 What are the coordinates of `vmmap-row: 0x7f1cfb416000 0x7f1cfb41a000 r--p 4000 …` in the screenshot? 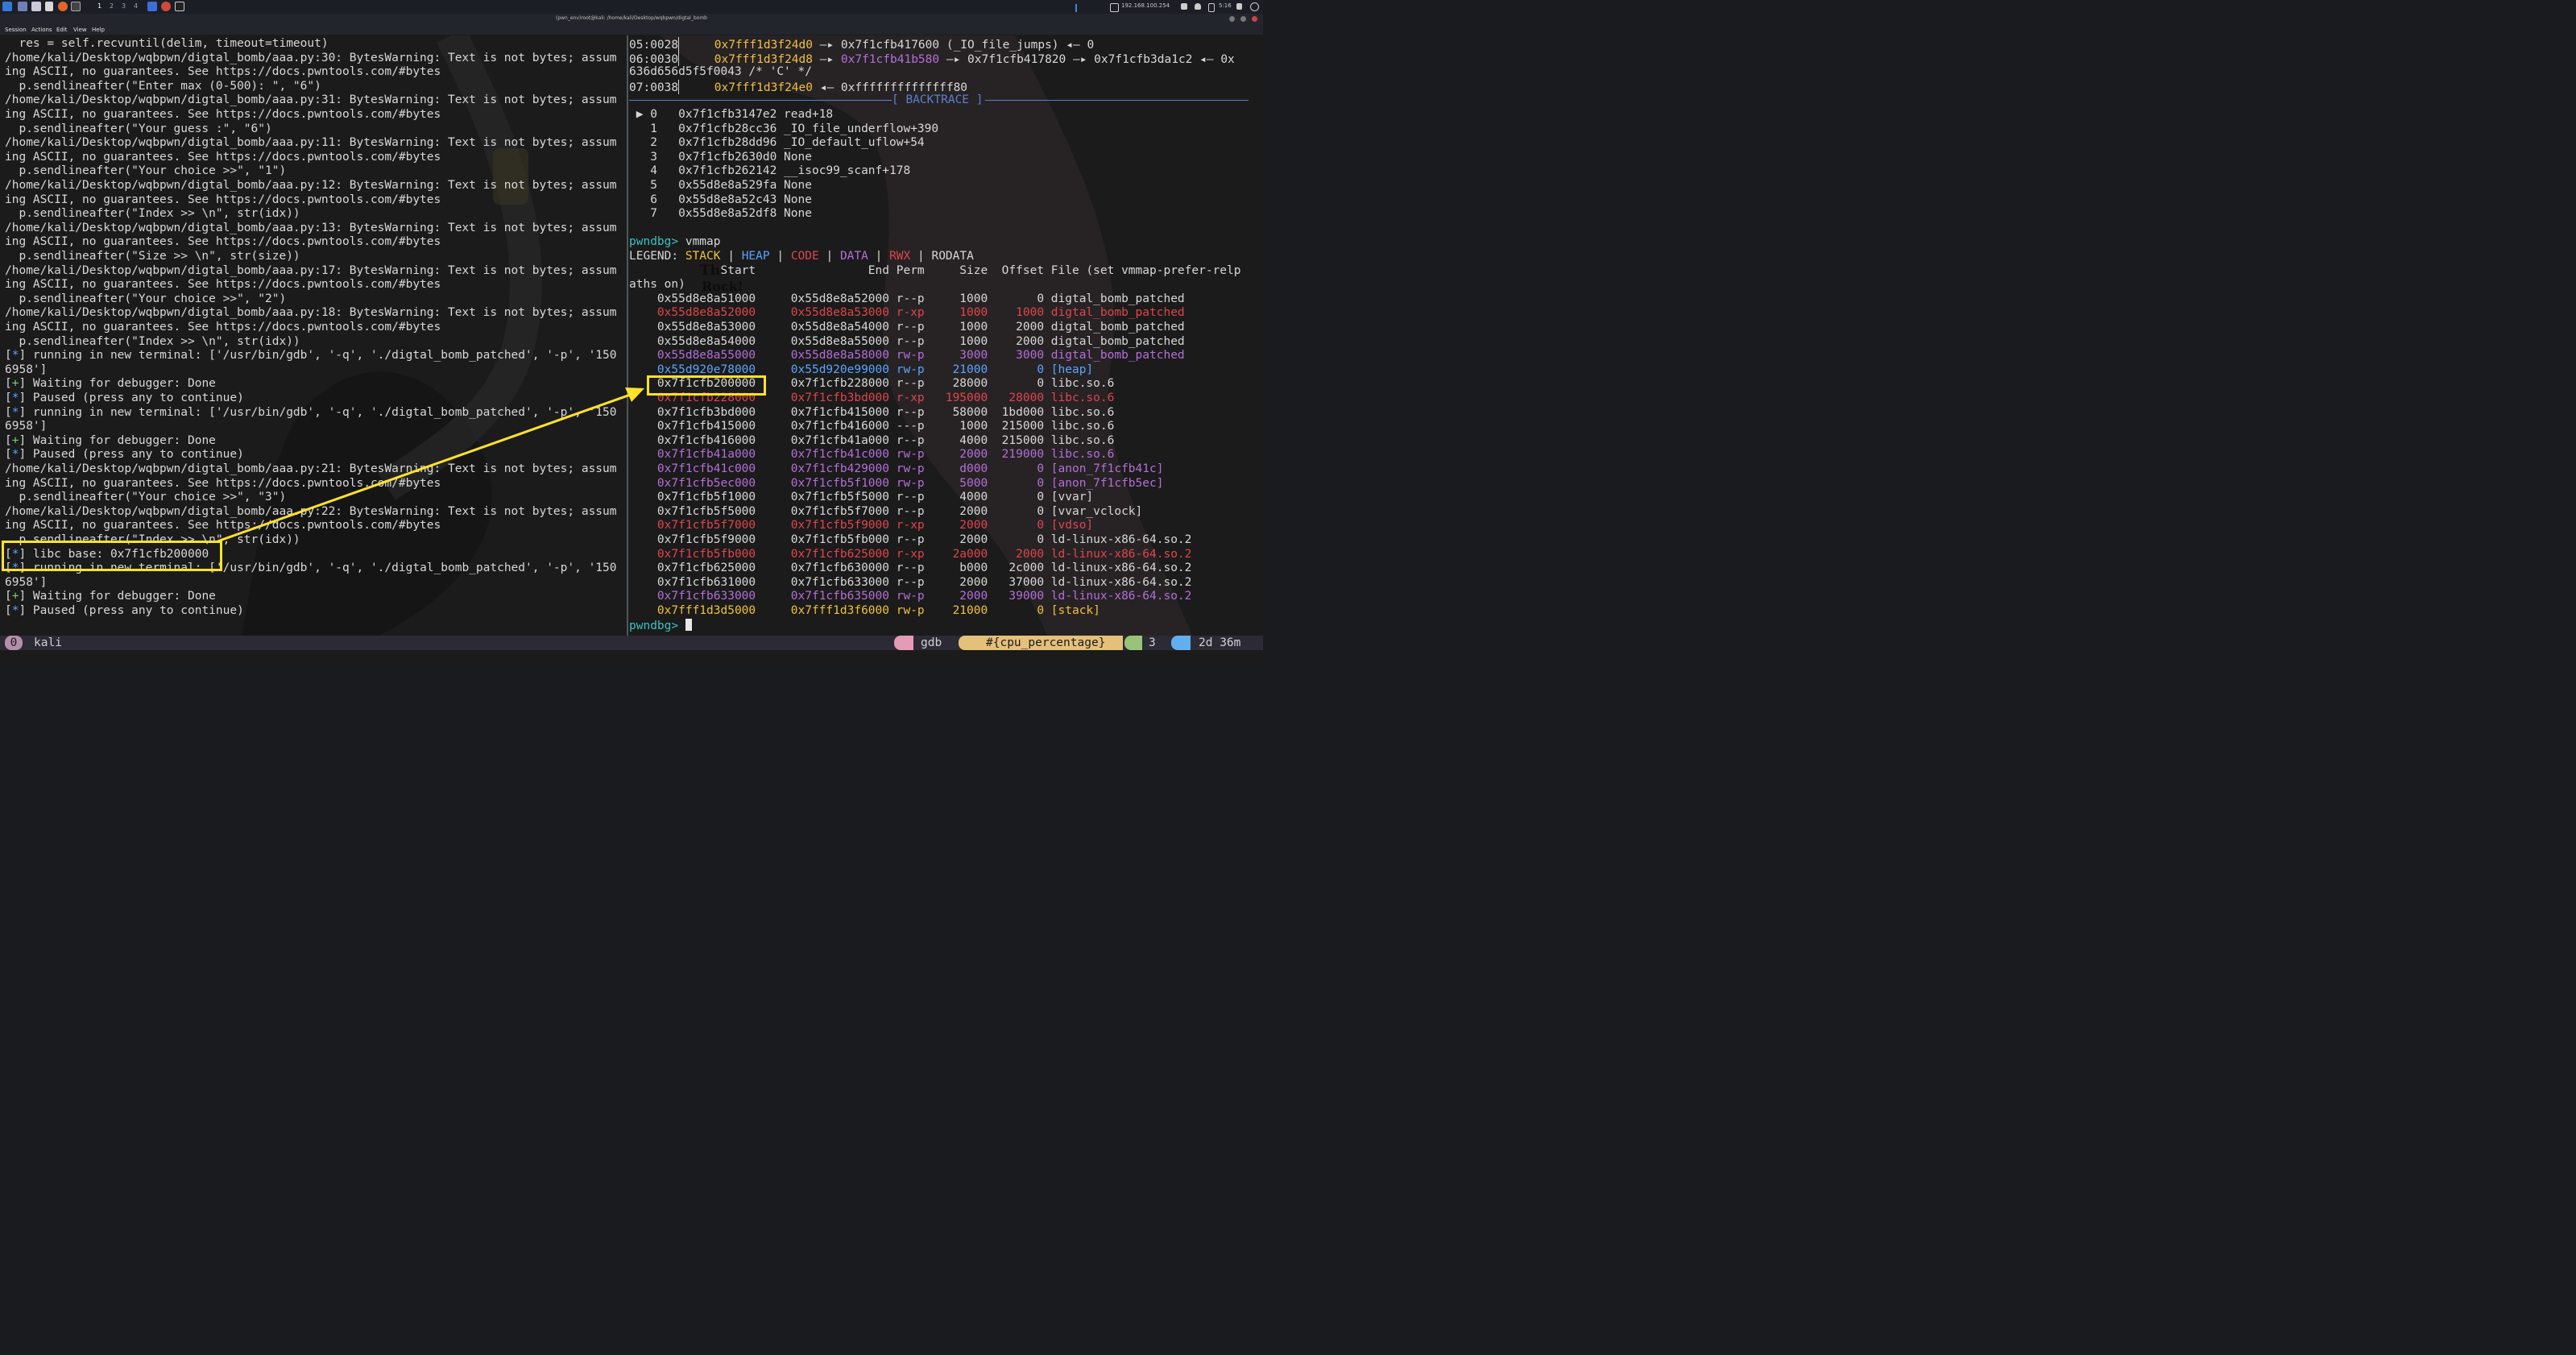 It's located at (871, 441).